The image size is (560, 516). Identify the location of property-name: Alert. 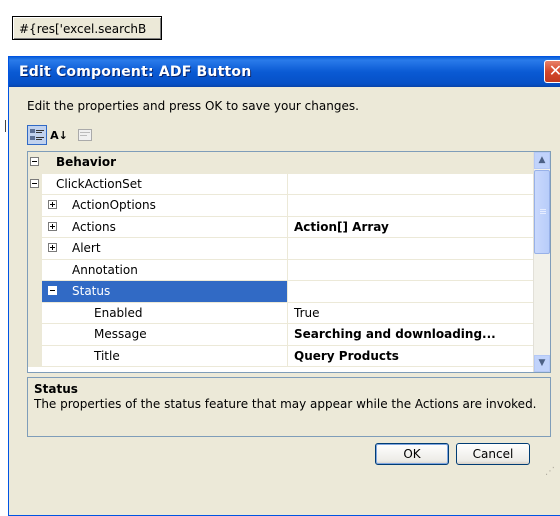
(86, 248).